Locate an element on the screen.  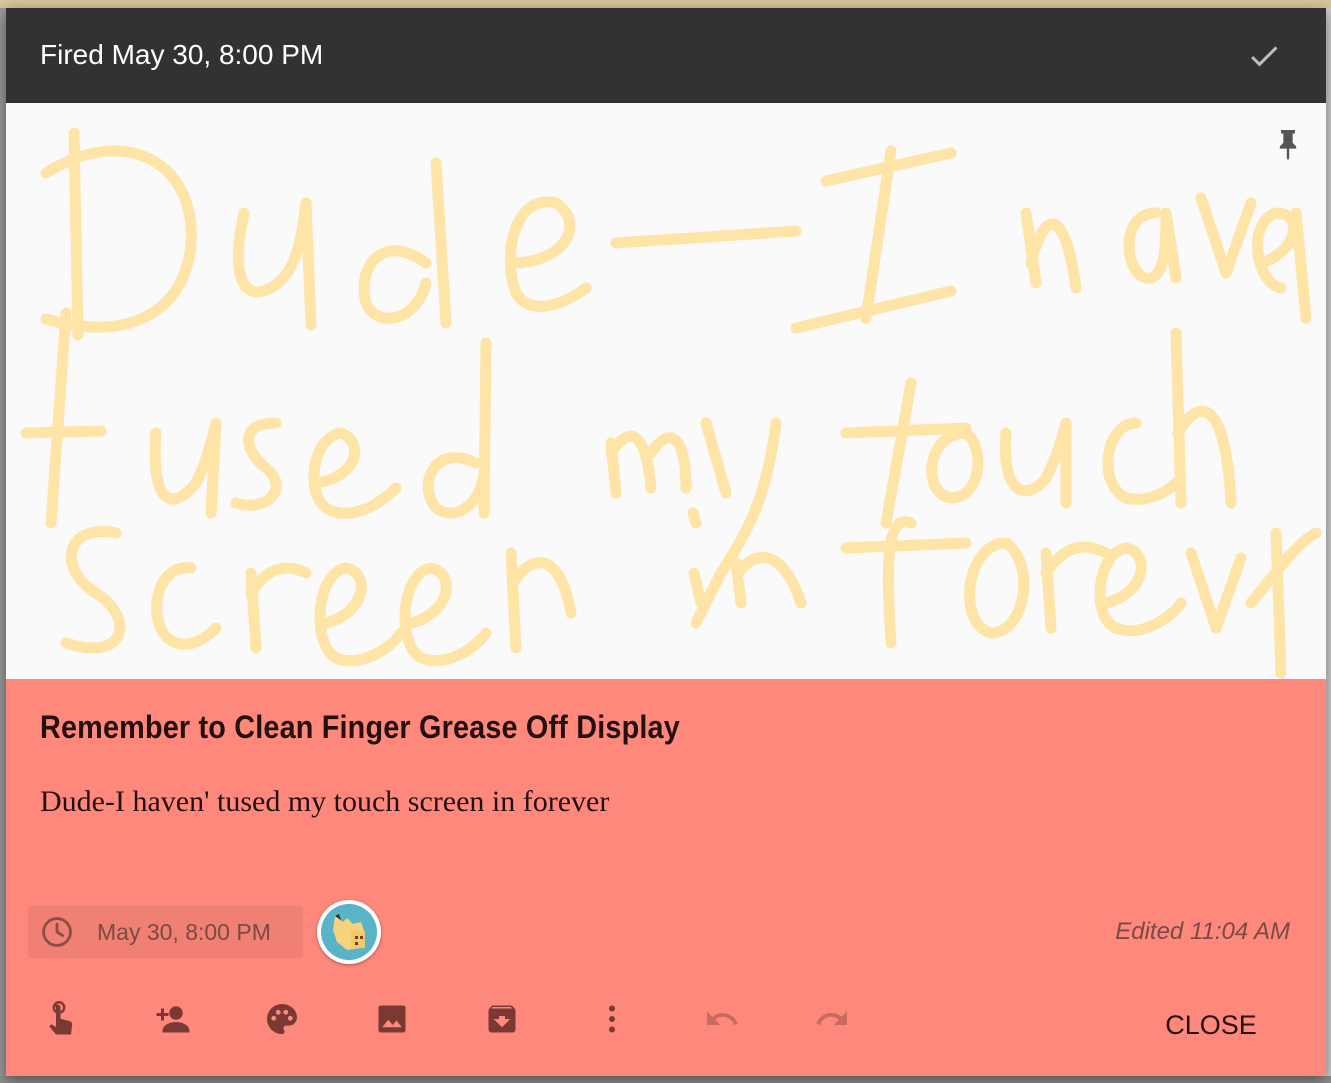
fired-banner: Fired May 30, 8:00 PM is located at coordinates (666, 55).